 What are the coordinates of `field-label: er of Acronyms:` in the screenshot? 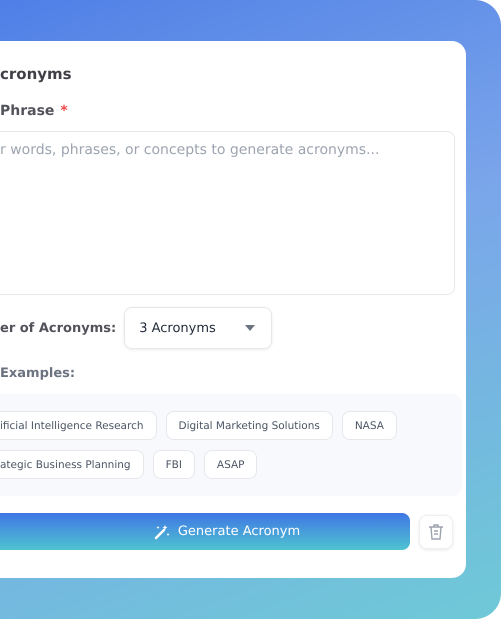 It's located at (58, 328).